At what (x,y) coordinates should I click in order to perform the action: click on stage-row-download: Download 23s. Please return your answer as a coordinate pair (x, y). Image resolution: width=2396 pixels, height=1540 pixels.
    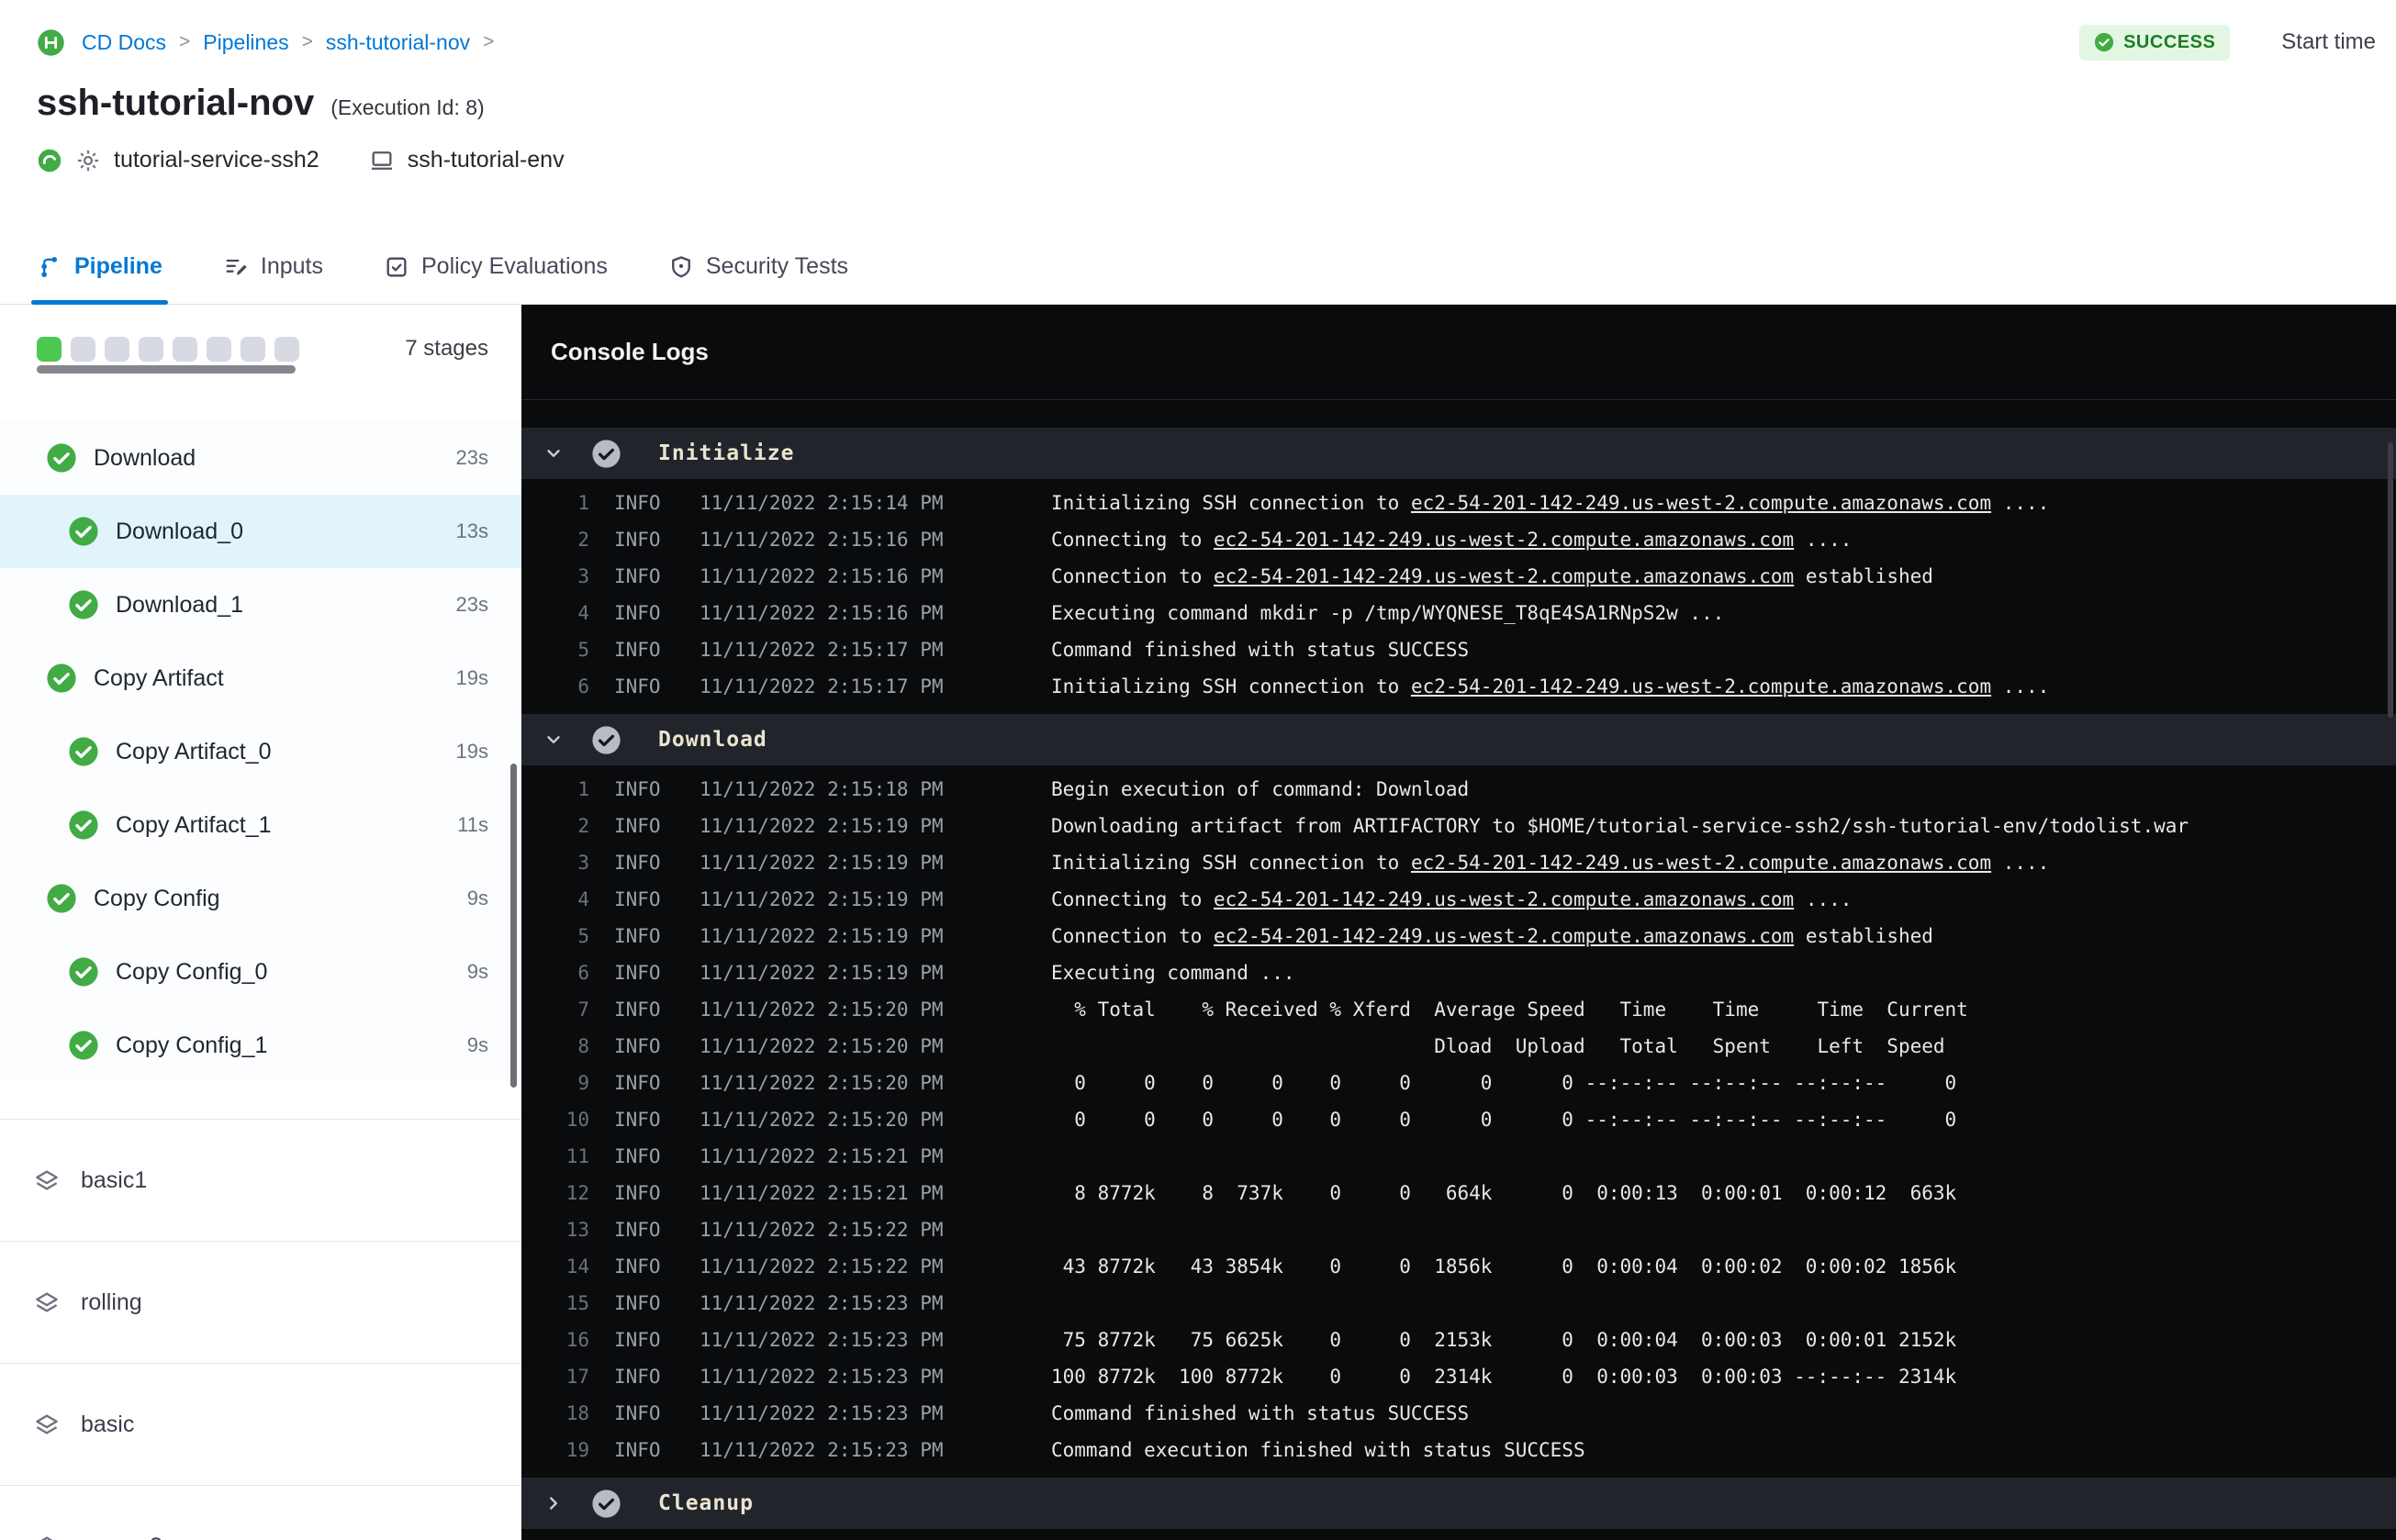
    Looking at the image, I should click on (260, 458).